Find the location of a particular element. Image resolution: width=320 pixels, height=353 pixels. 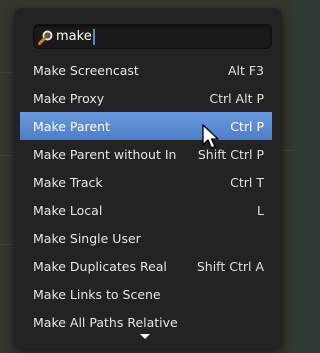

menu-item-label: Make Links to Scene is located at coordinates (97, 294).